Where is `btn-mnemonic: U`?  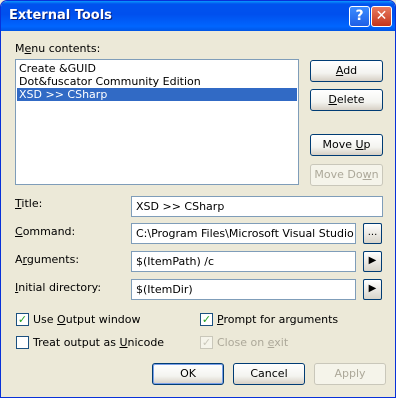 btn-mnemonic: U is located at coordinates (359, 144).